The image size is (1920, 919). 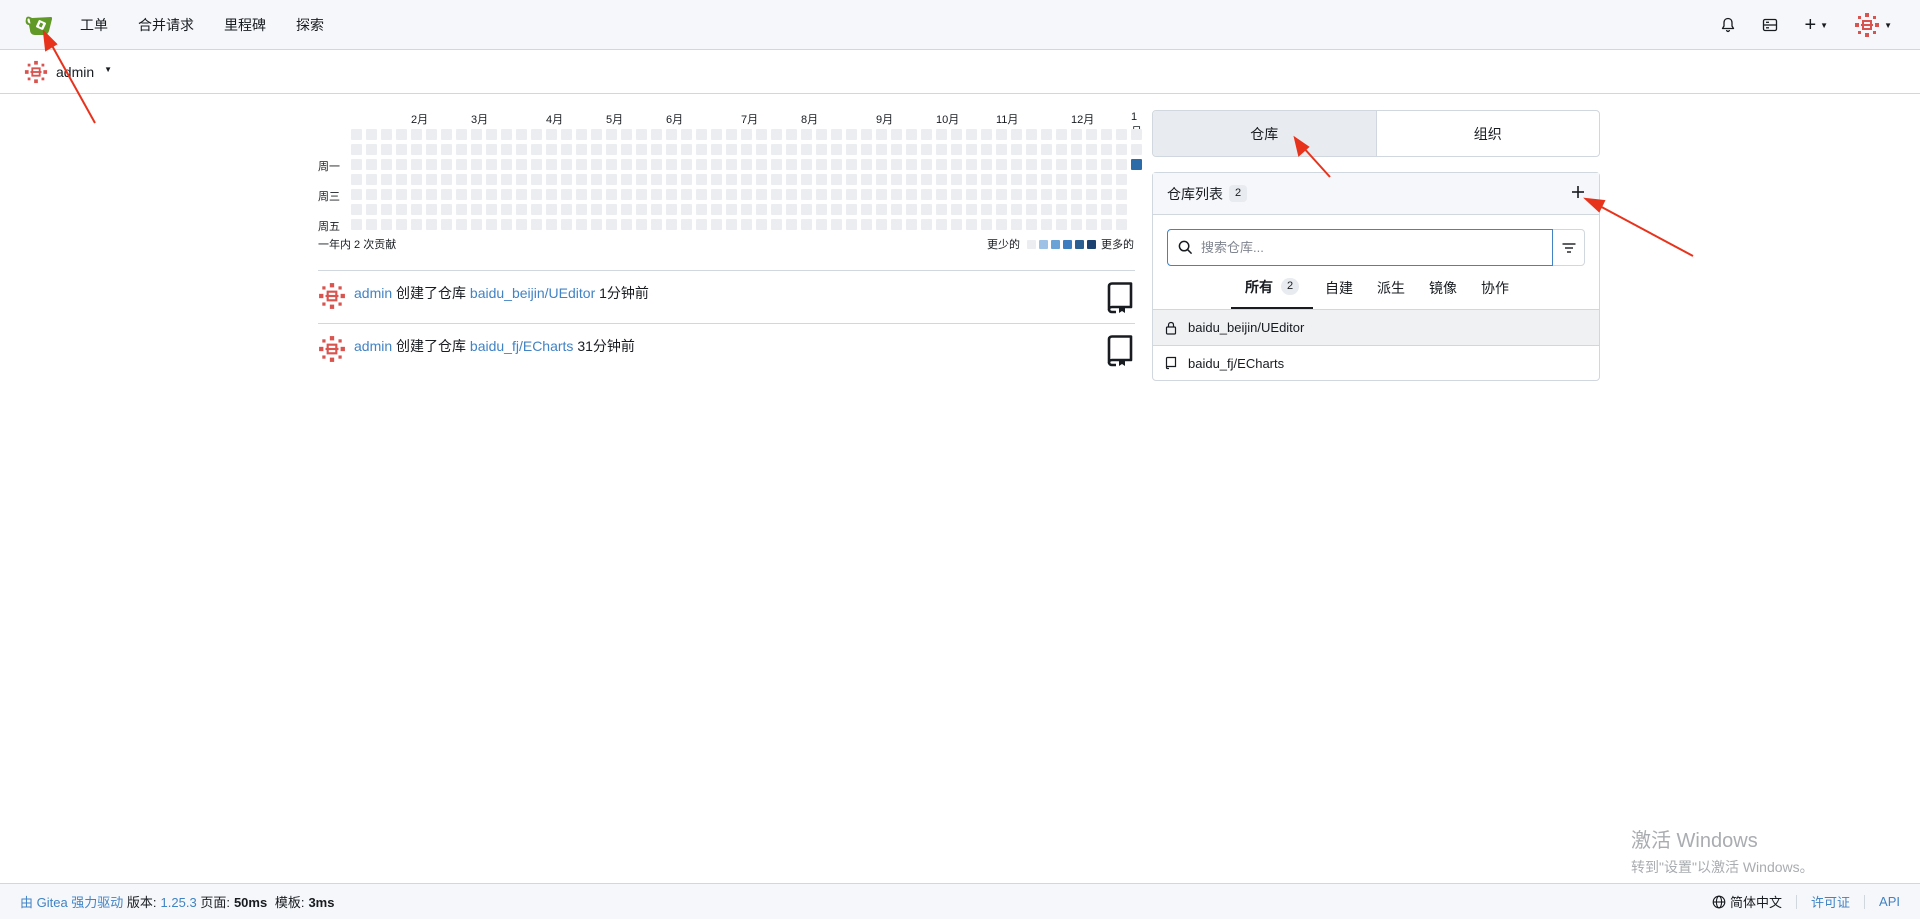 What do you see at coordinates (94, 25) in the screenshot?
I see `nav-issues: 工单` at bounding box center [94, 25].